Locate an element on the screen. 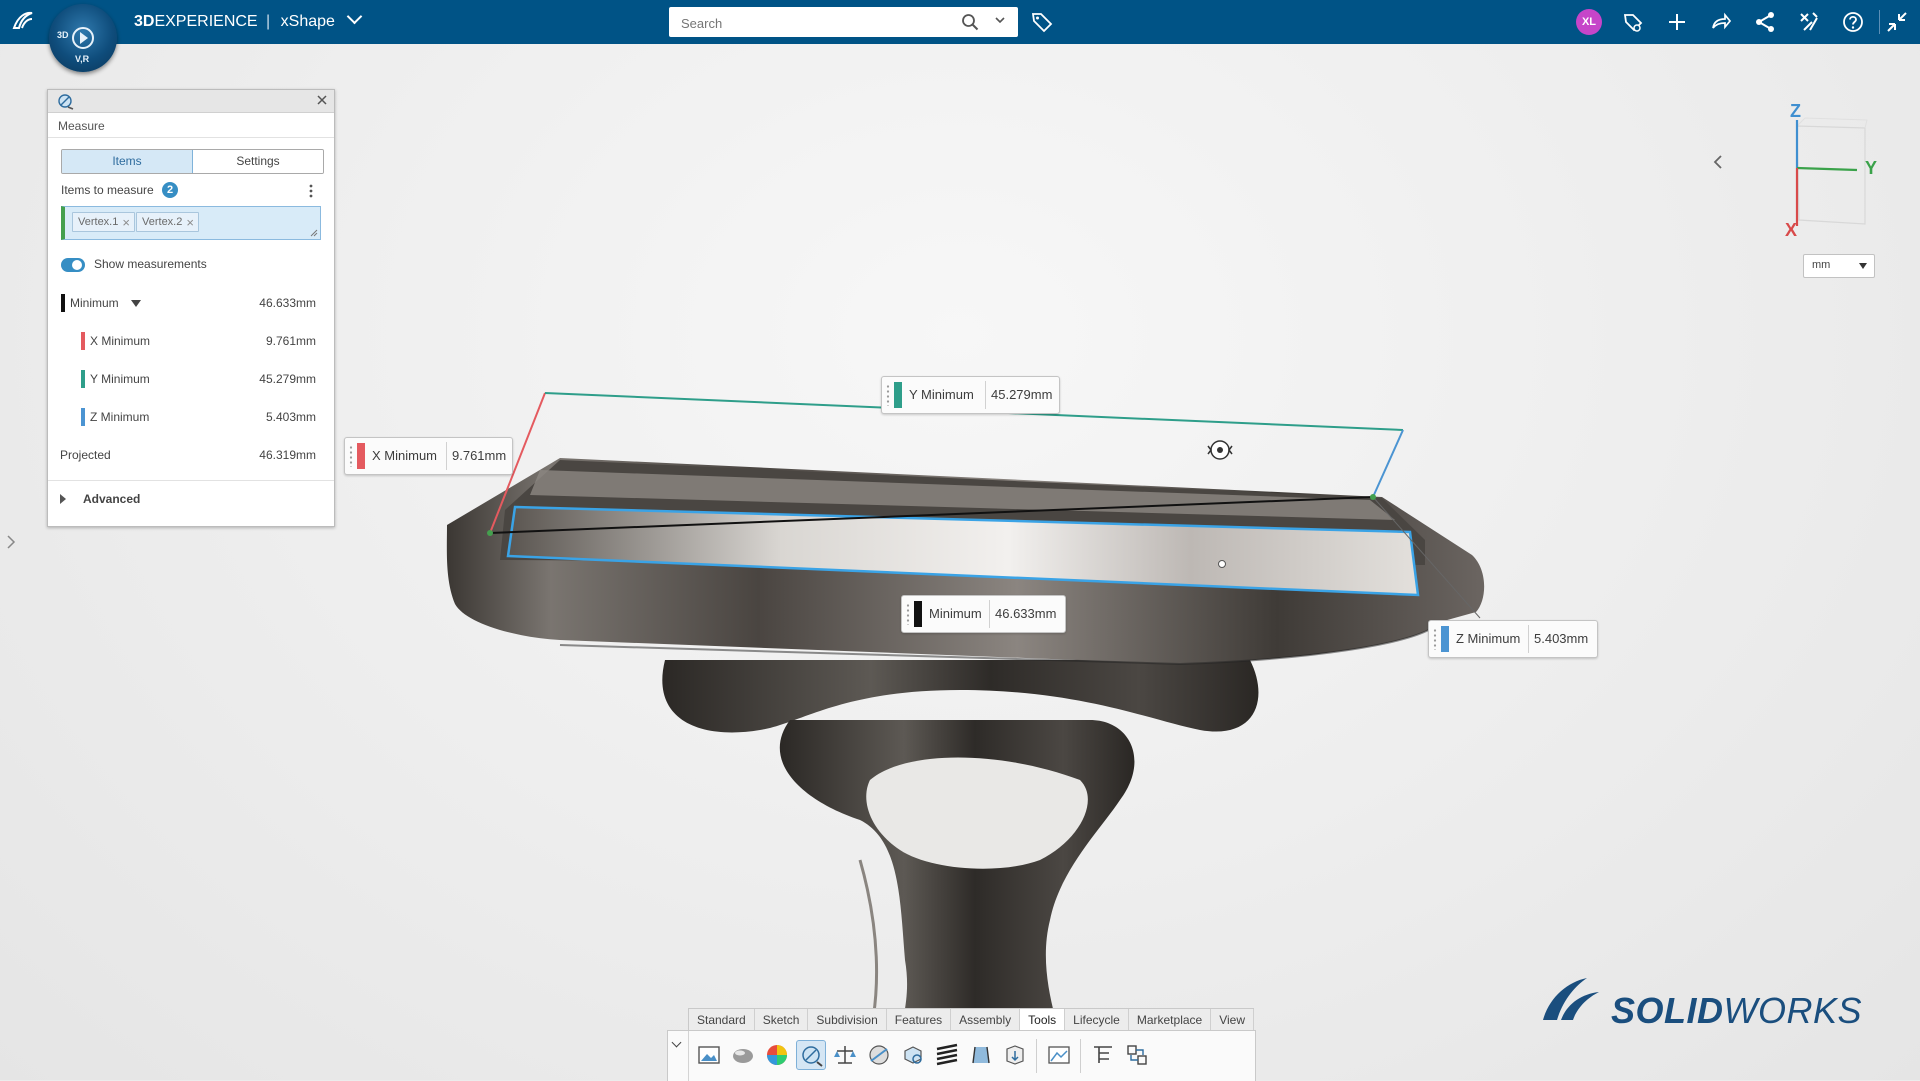 Image resolution: width=1920 pixels, height=1081 pixels. vertex-1-marker is located at coordinates (490, 533).